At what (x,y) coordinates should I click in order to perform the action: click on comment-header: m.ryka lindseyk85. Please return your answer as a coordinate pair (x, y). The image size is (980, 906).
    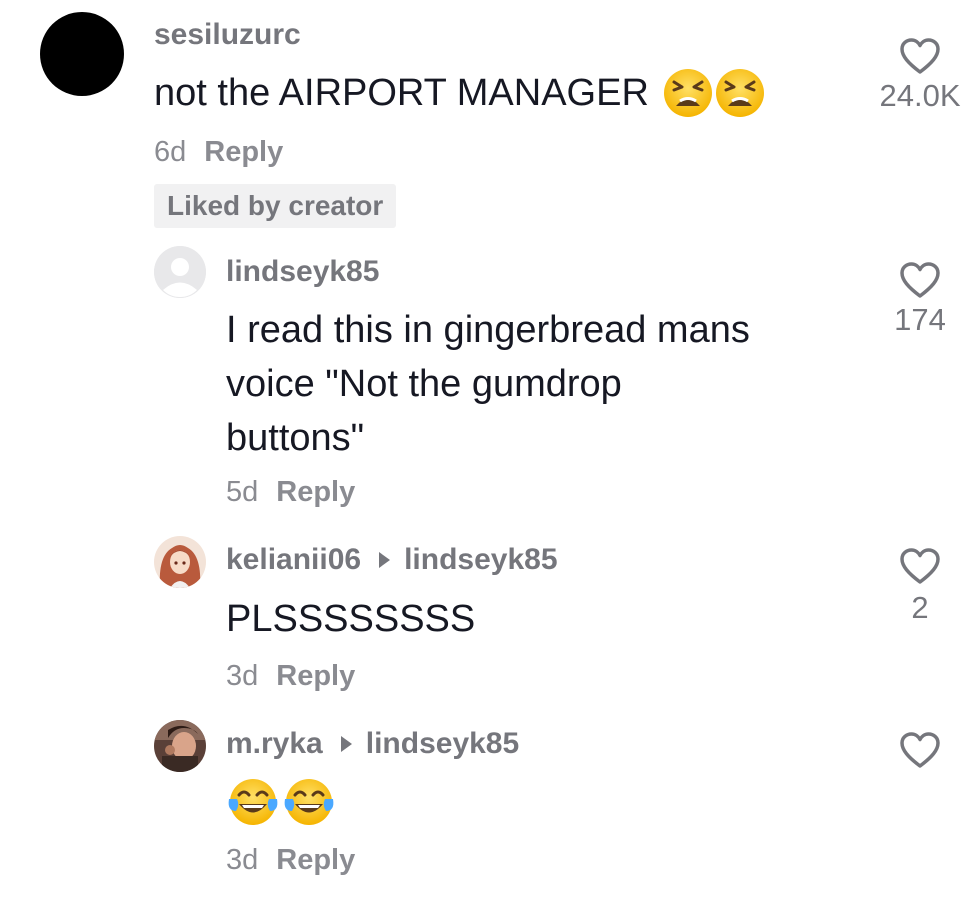
    Looking at the image, I should click on (372, 744).